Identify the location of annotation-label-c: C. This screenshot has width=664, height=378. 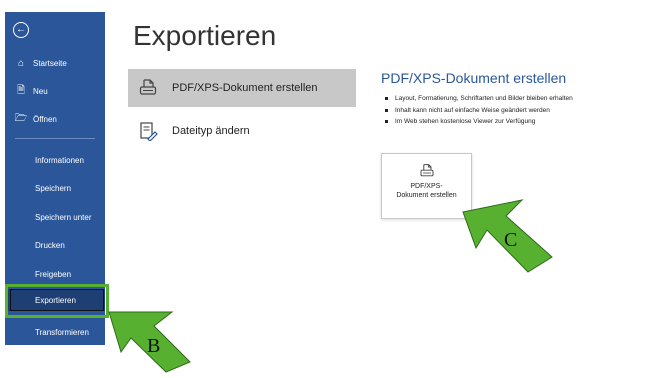
(511, 240).